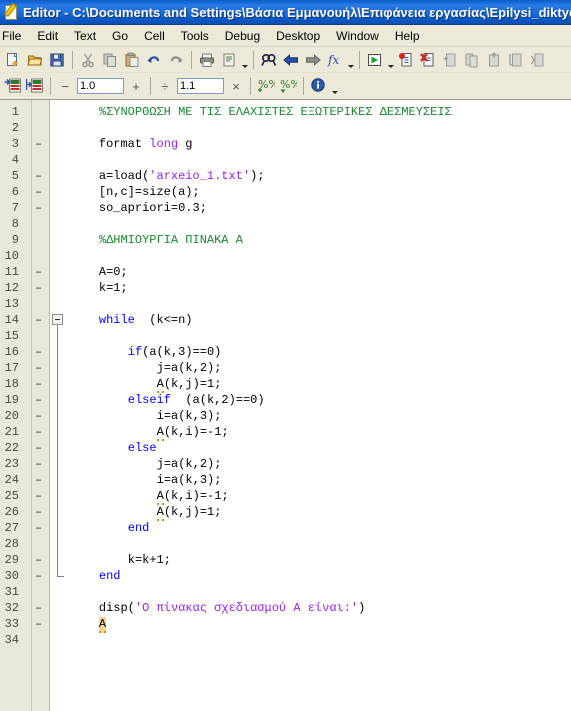 The height and width of the screenshot is (711, 571). I want to click on redo-icon, so click(176, 59).